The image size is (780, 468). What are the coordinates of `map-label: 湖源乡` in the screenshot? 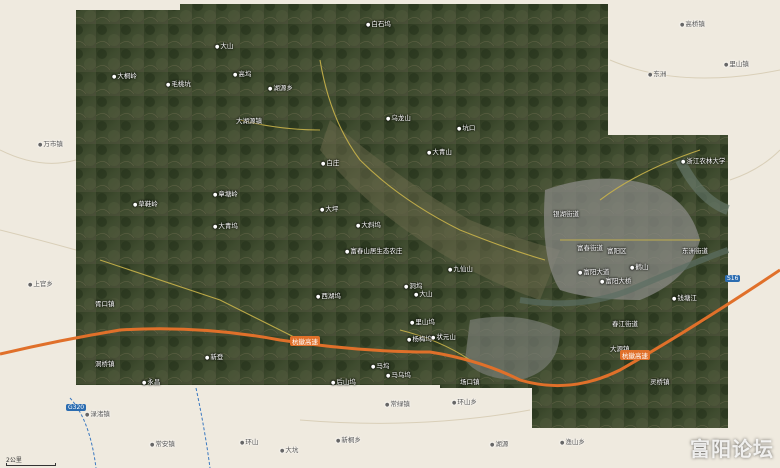 It's located at (280, 88).